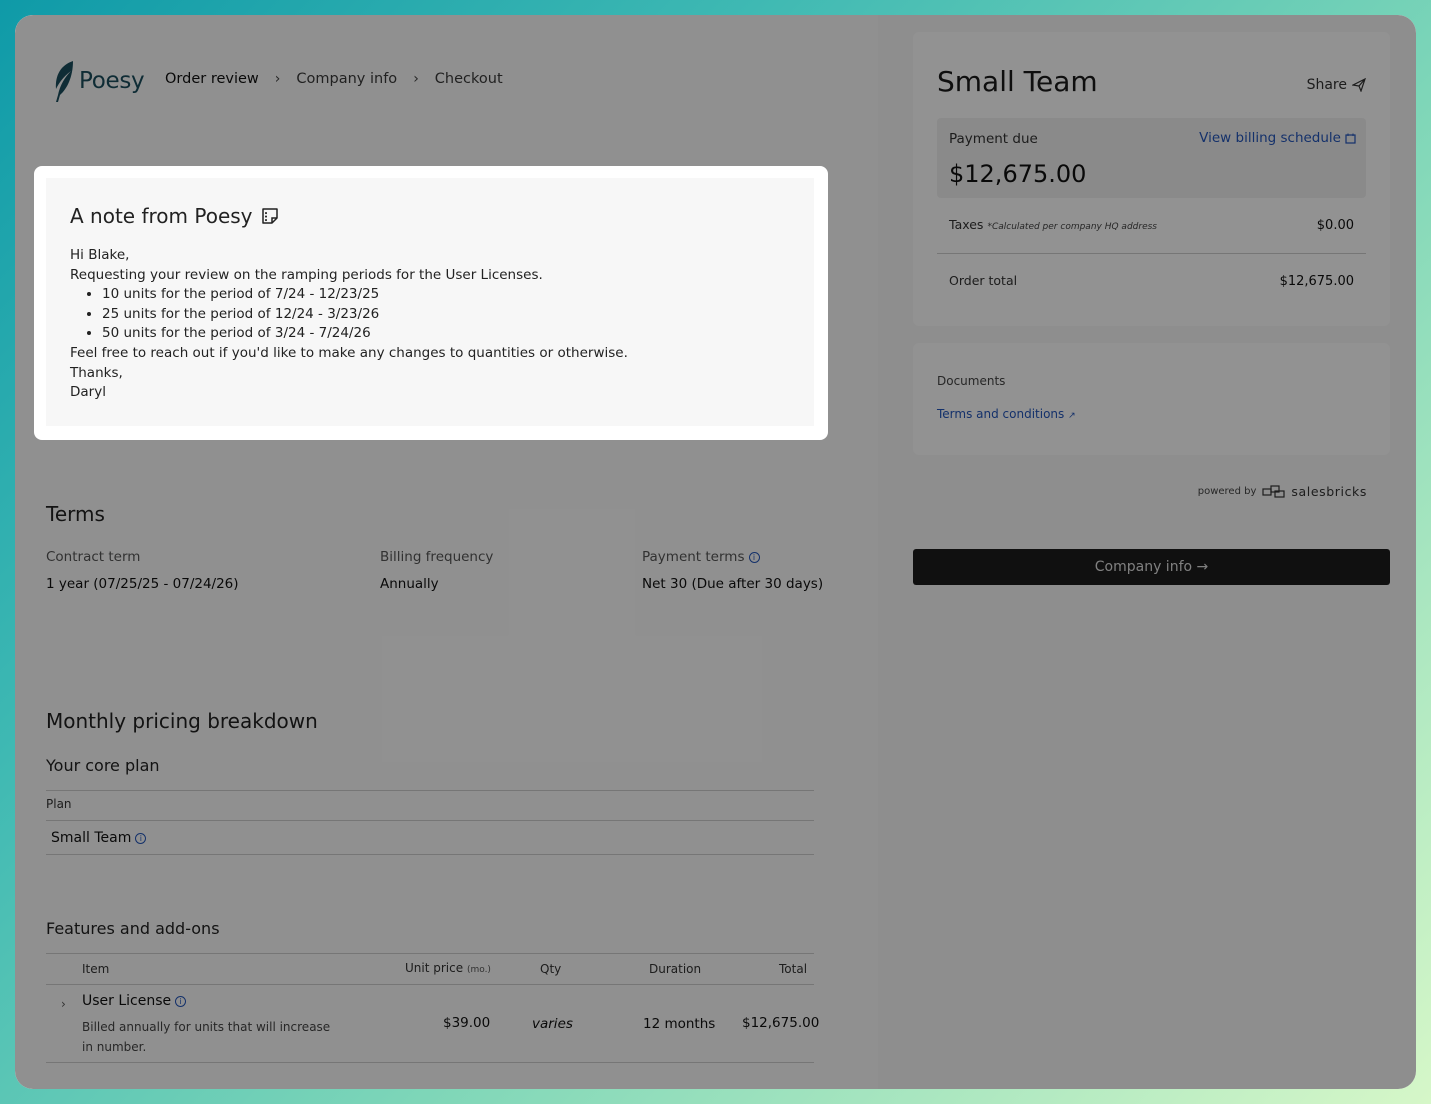 This screenshot has height=1104, width=1431. Describe the element at coordinates (96, 969) in the screenshot. I see `item-column-header: Item` at that location.